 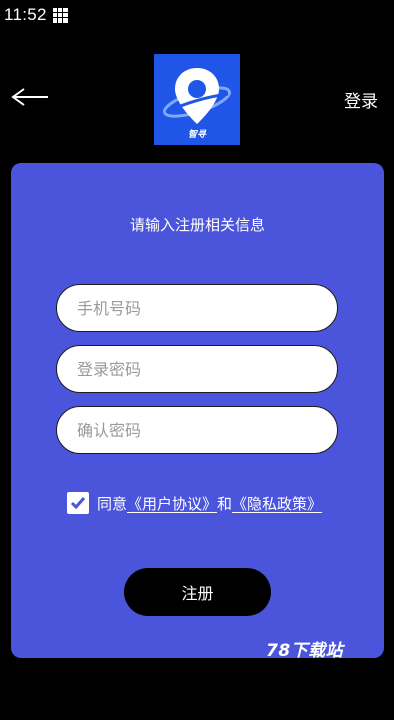 I want to click on form-title: 请输入注册相关信息, so click(x=197, y=225).